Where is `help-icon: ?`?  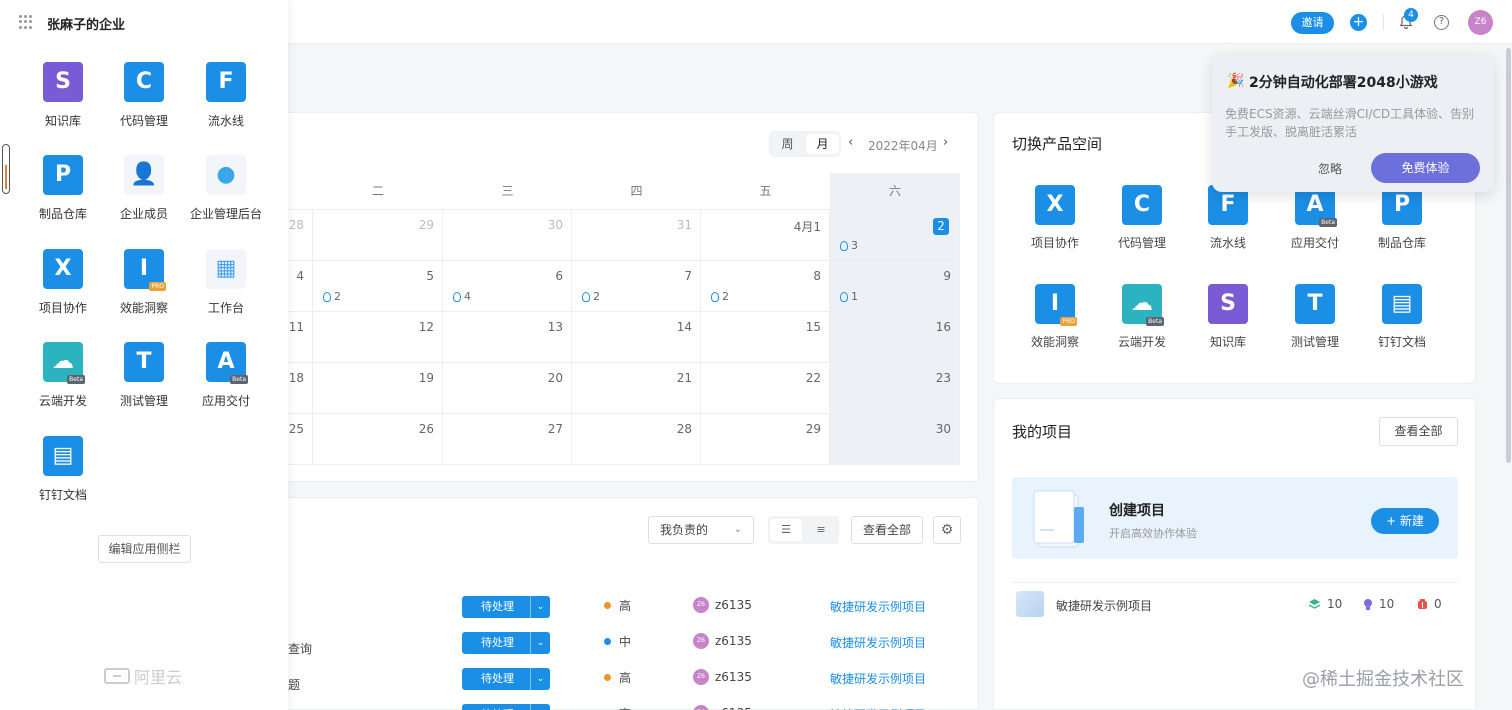
help-icon: ? is located at coordinates (1441, 22).